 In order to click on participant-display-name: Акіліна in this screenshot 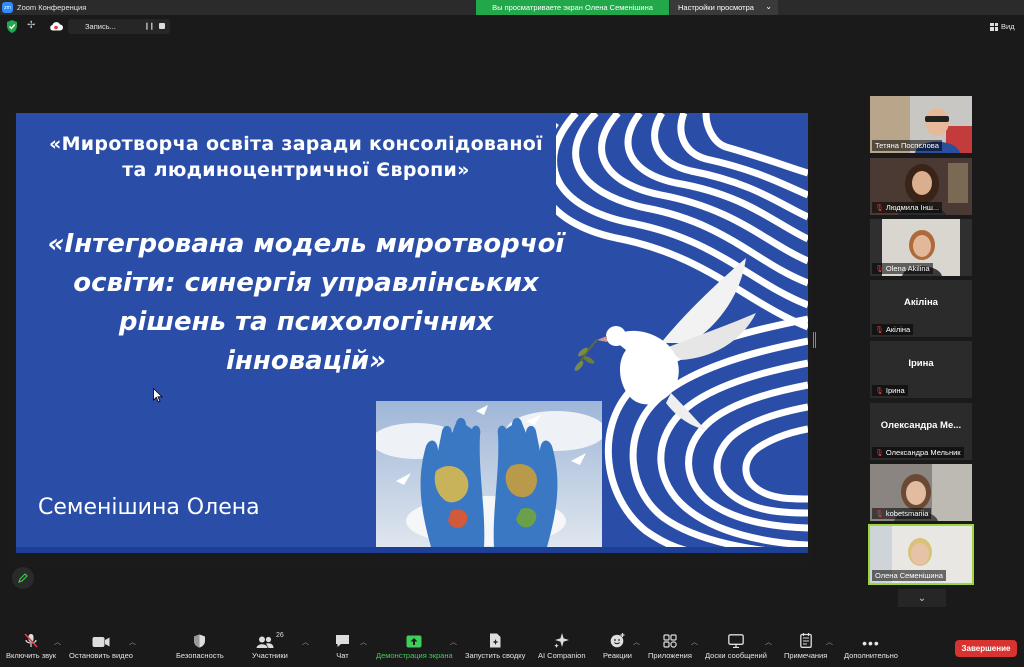, I will do `click(921, 302)`.